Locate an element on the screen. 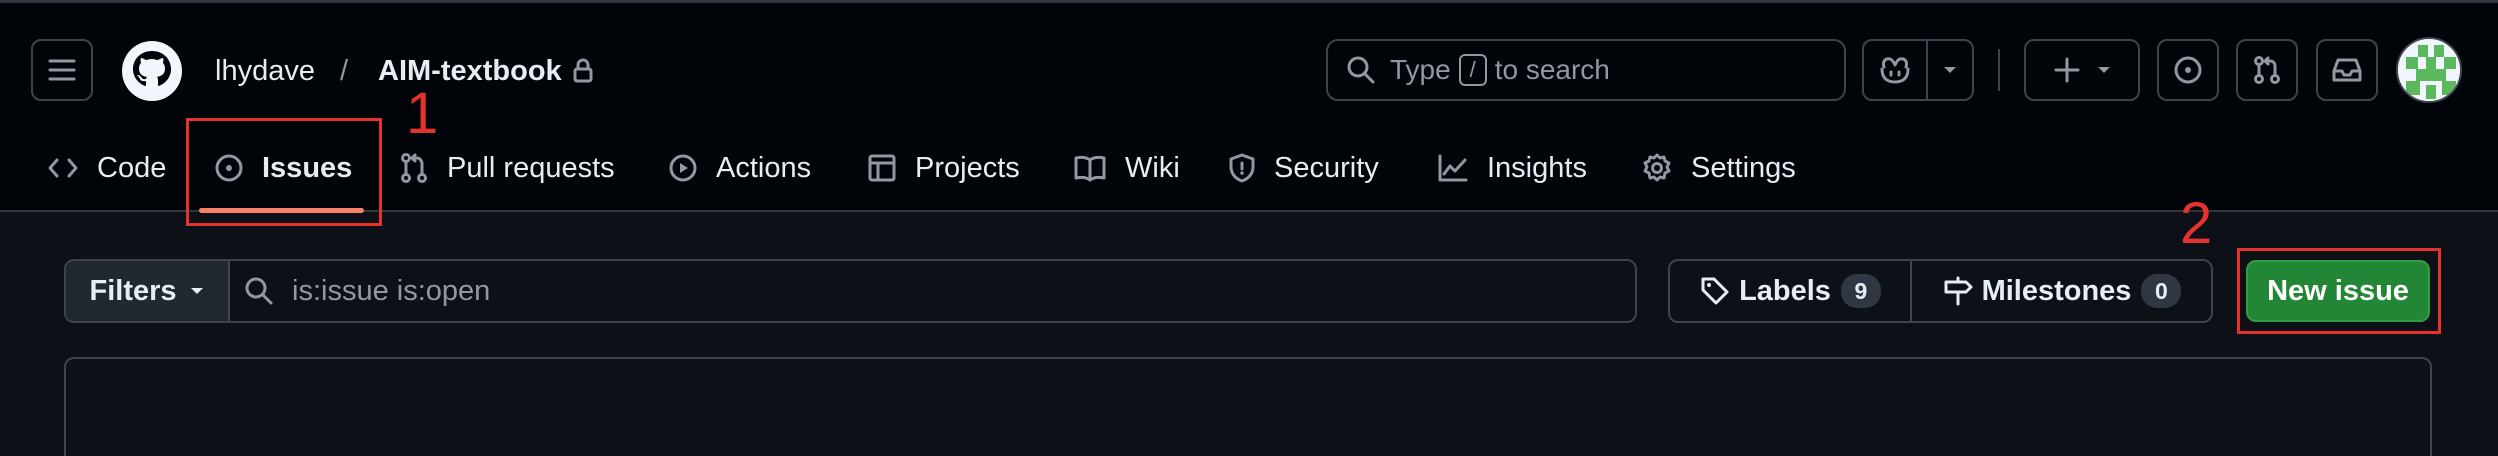 This screenshot has width=2498, height=456. copilot-dropdown-button is located at coordinates (1950, 70).